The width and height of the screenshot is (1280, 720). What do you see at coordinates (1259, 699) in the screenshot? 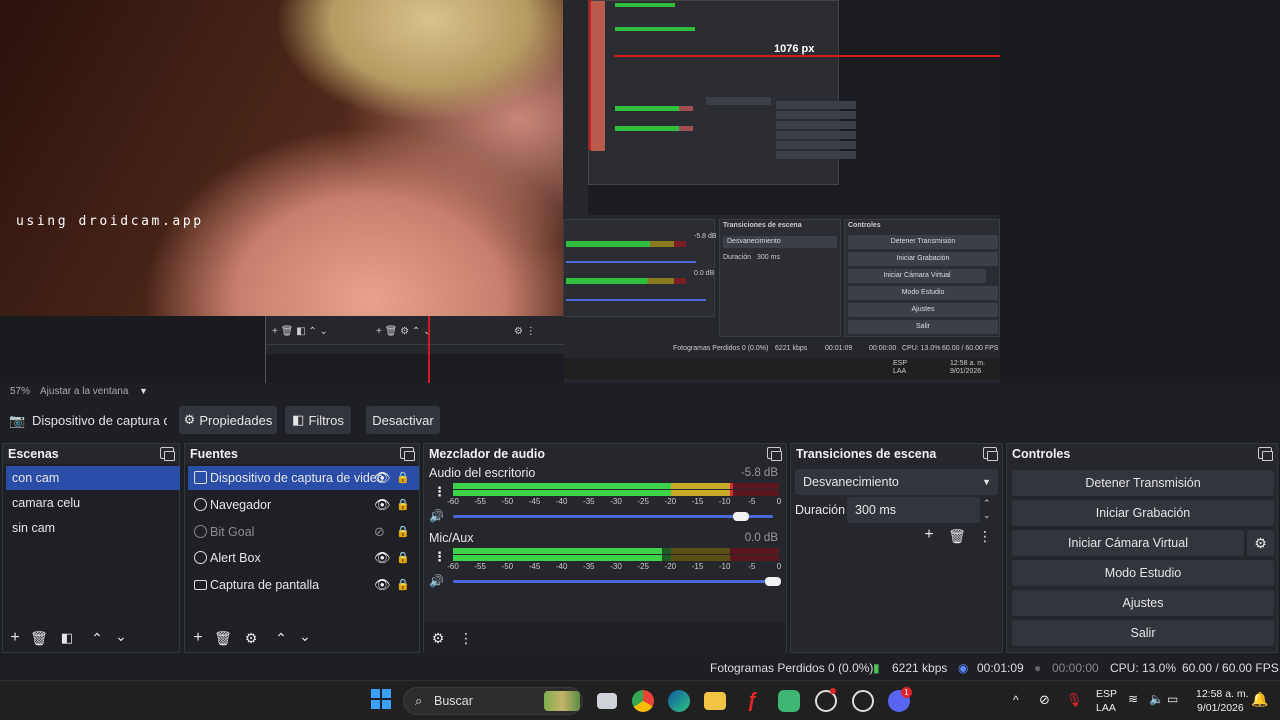
I see `notification-bell-icon: 🔔` at bounding box center [1259, 699].